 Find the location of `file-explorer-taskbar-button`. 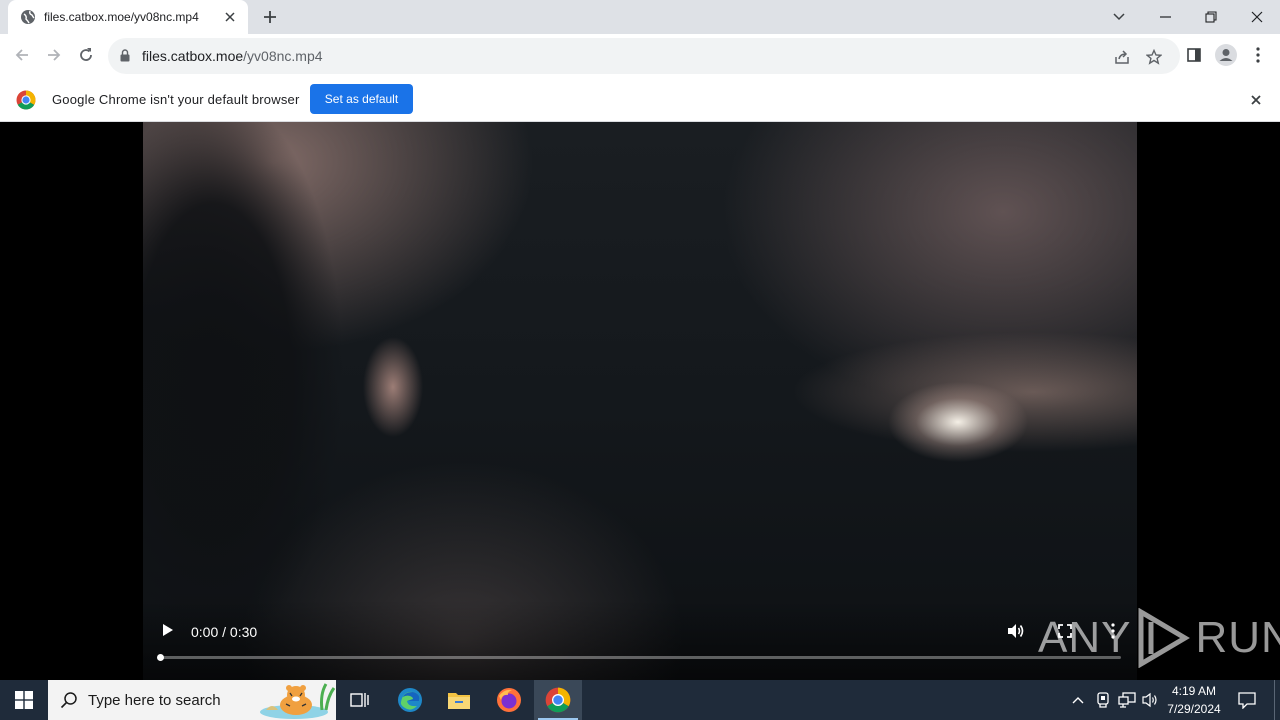

file-explorer-taskbar-button is located at coordinates (459, 700).